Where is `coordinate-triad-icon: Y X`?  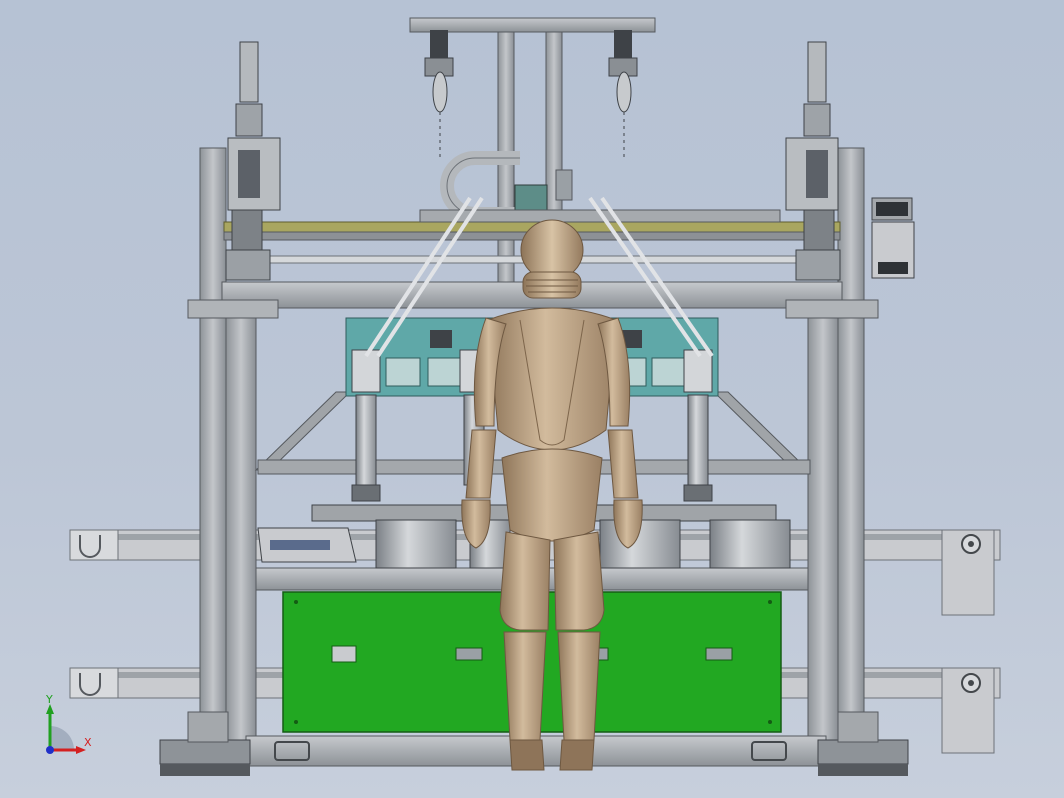
coordinate-triad-icon: Y X is located at coordinates (68, 723).